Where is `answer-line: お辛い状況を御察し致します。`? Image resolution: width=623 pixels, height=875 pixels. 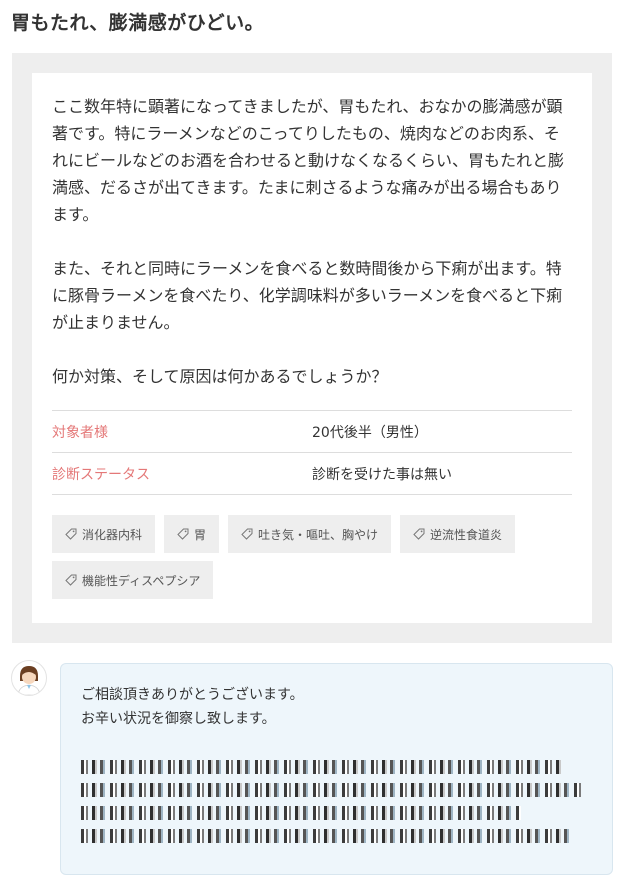
answer-line: お辛い状況を御察し致します。 is located at coordinates (178, 719).